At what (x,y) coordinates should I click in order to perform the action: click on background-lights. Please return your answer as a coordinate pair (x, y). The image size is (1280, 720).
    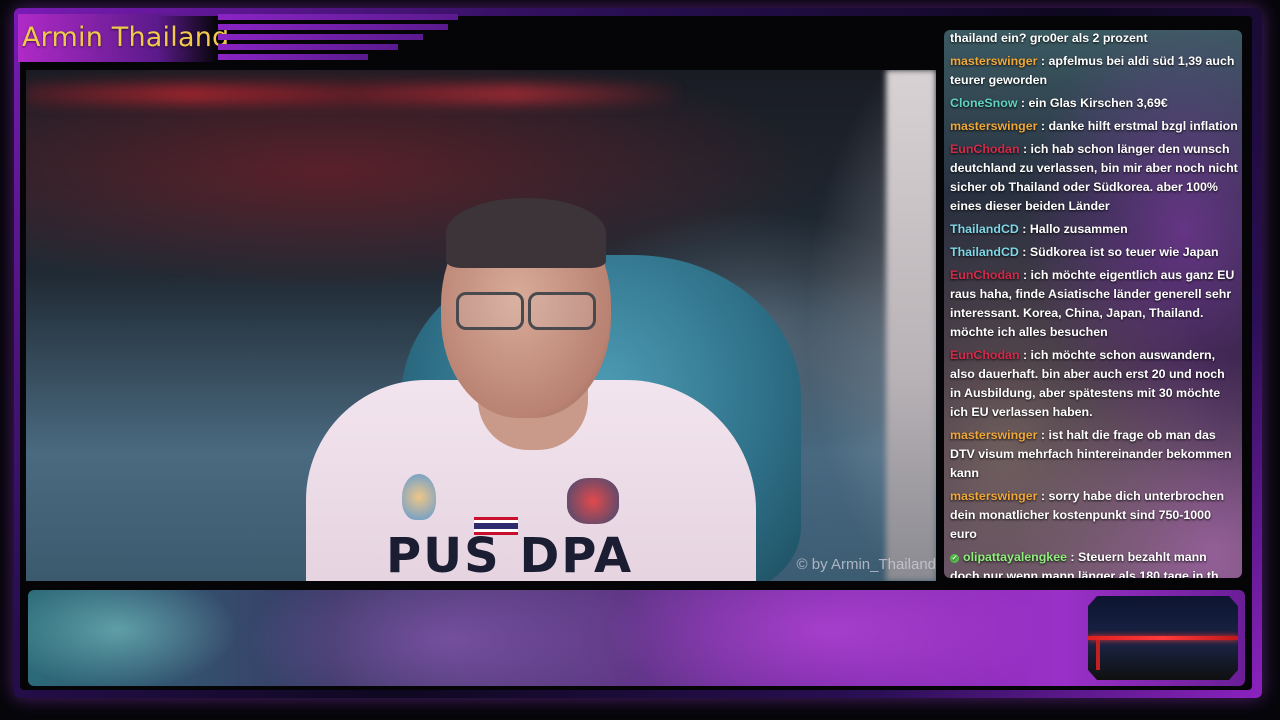
    Looking at the image, I should click on (351, 94).